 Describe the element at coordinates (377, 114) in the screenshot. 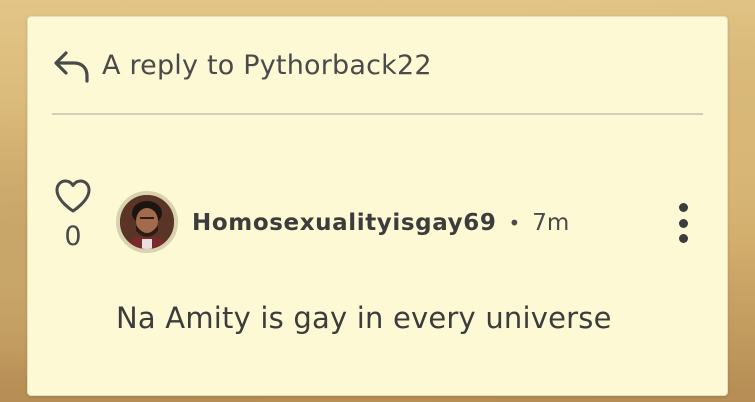

I see `divider` at that location.